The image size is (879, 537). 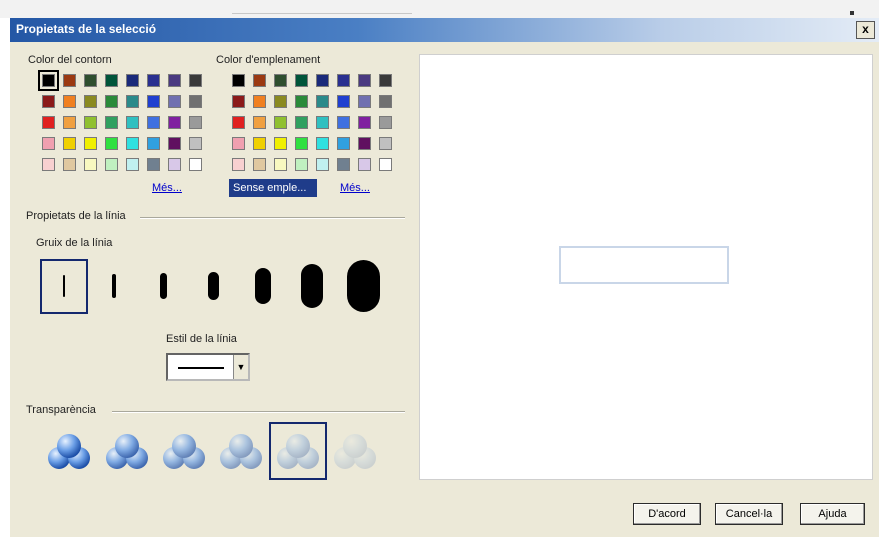 I want to click on chevron-down-icon: ▼, so click(x=240, y=367).